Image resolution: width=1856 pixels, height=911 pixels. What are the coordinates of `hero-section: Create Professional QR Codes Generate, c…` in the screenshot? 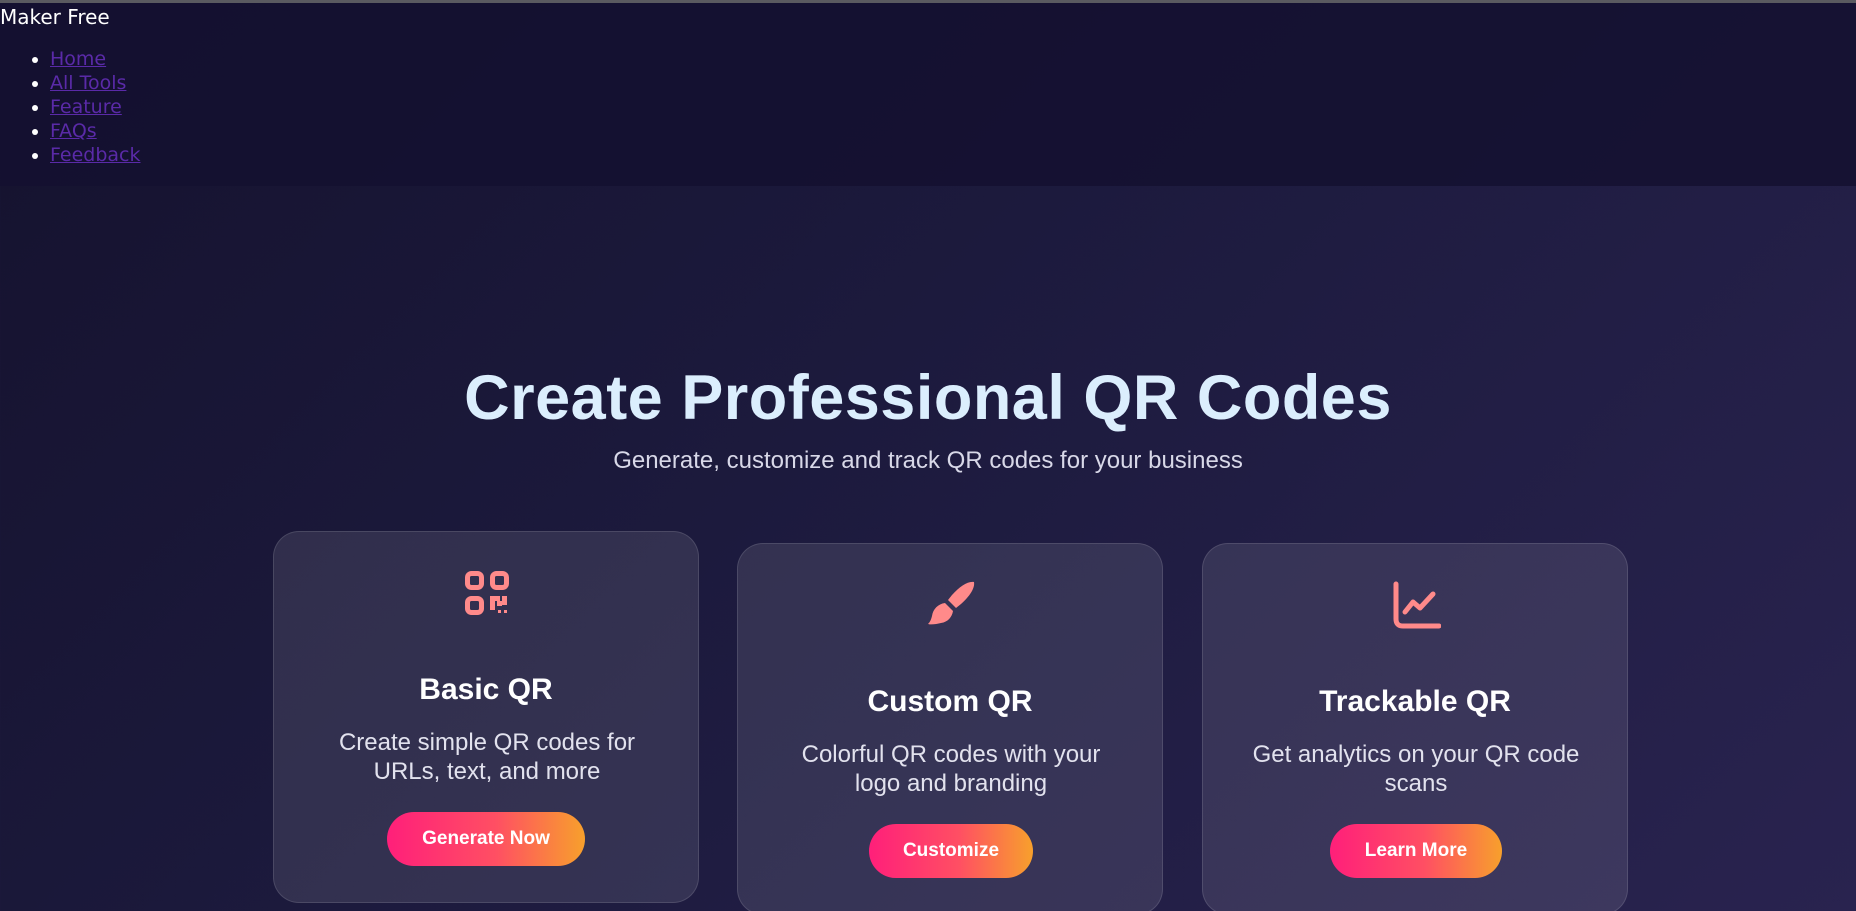 It's located at (928, 418).